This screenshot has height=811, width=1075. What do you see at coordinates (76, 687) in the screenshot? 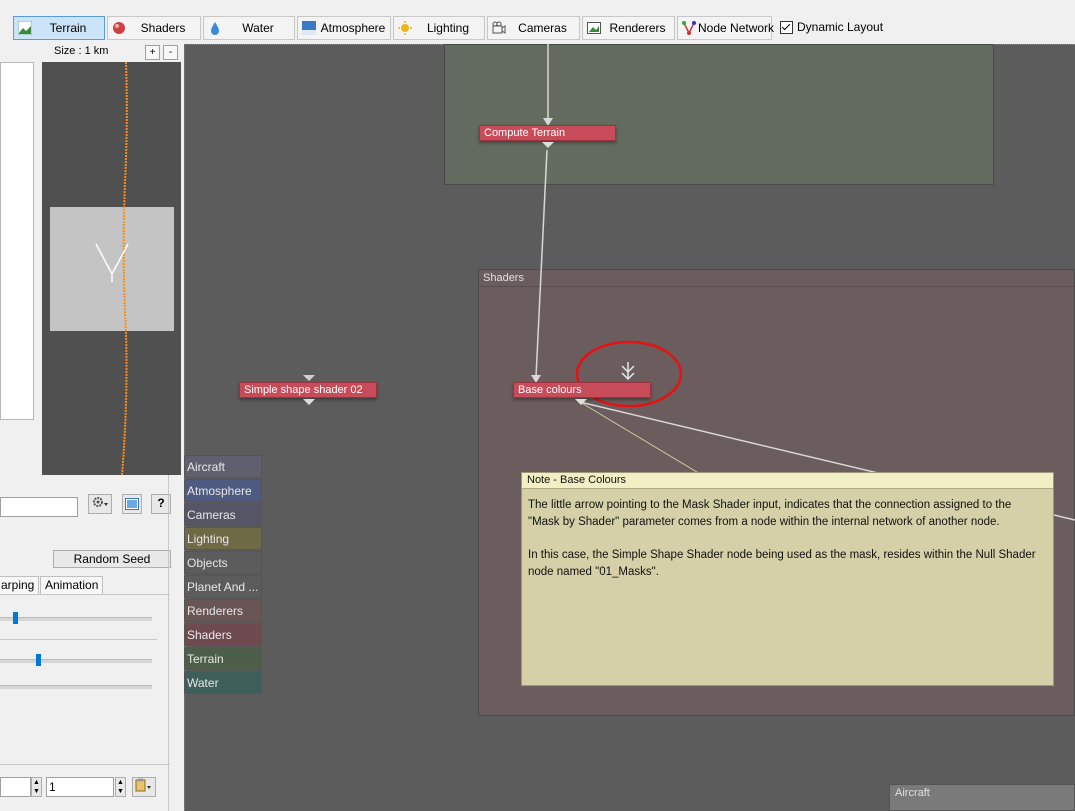
I see `slider-3-track` at bounding box center [76, 687].